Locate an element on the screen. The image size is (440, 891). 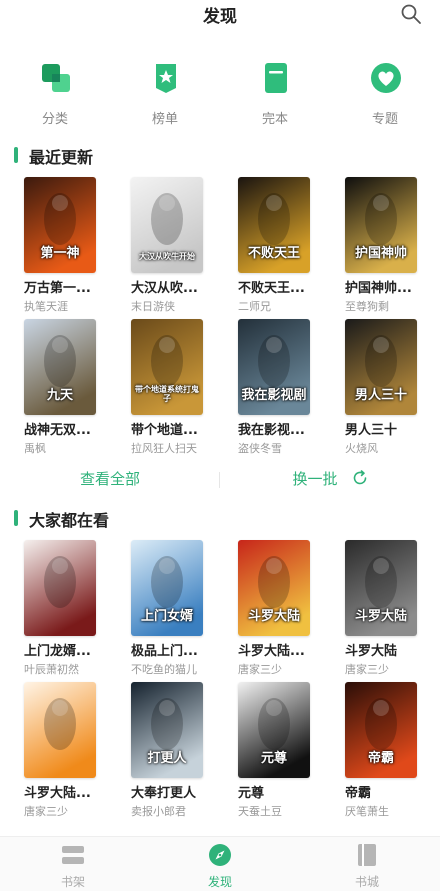
search-icon is located at coordinates (411, 14).